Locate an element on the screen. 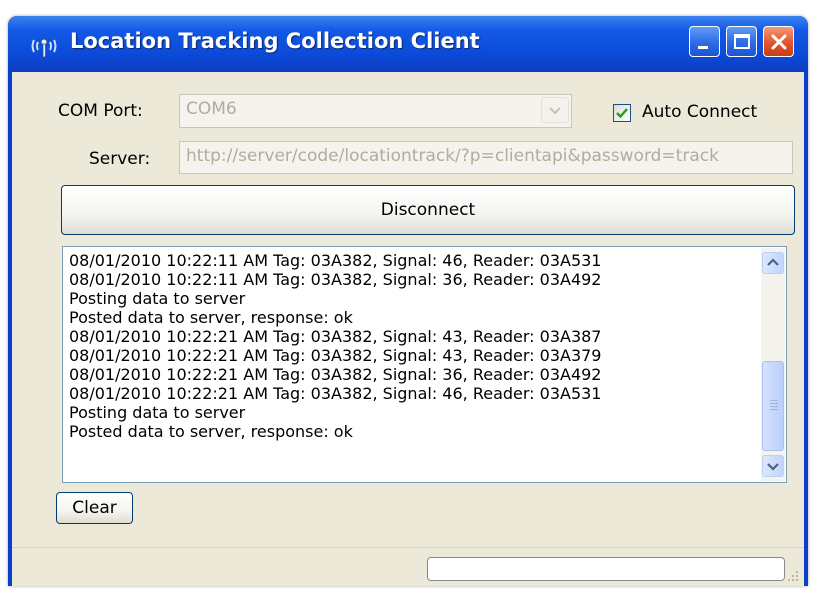 The width and height of the screenshot is (816, 594). close-icon is located at coordinates (779, 42).